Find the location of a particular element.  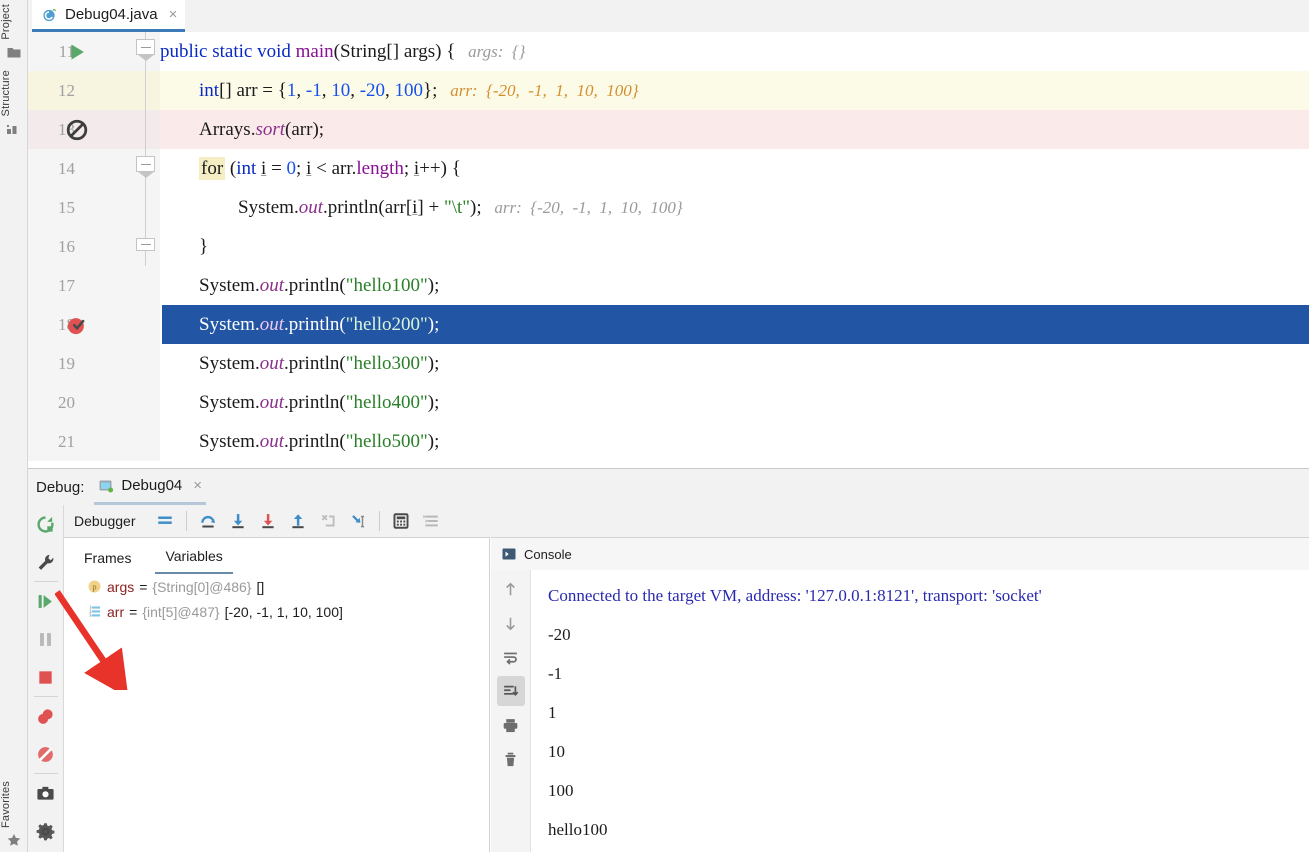

code-line: 18 System.out.println("hello200"); is located at coordinates (668, 324).